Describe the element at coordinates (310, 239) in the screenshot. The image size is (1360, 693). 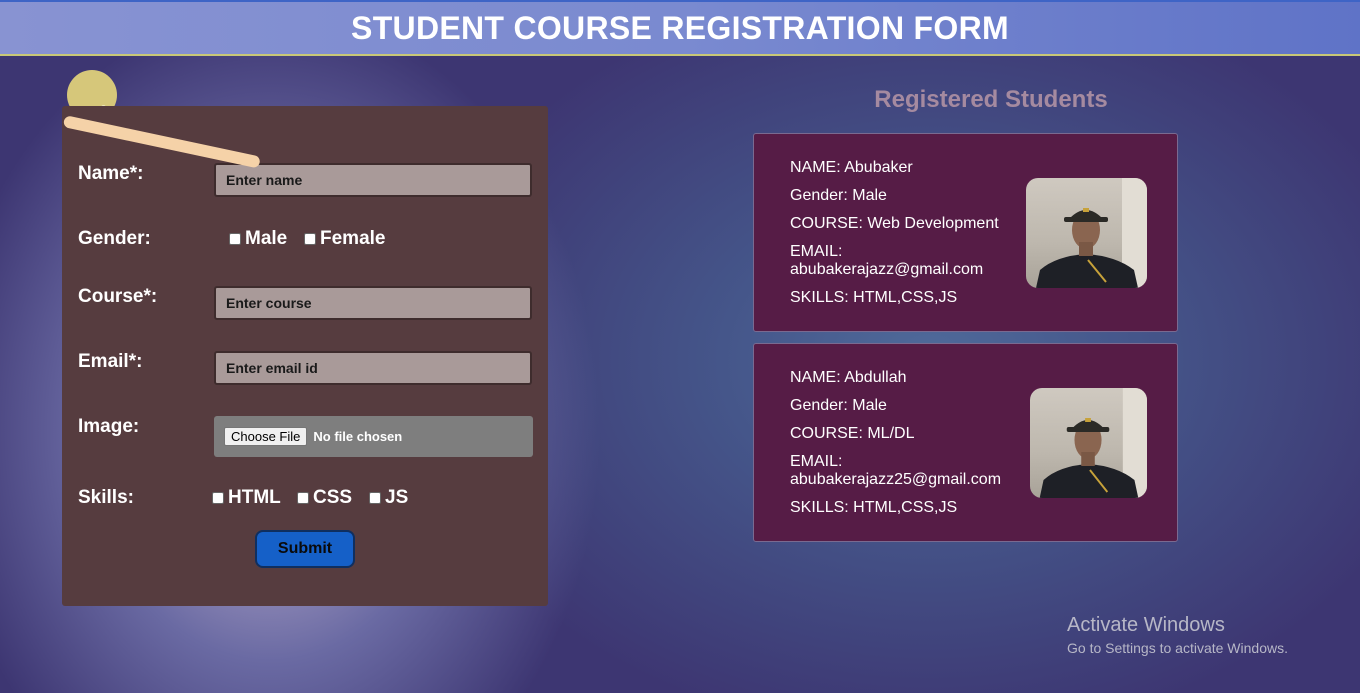
I see `gender-female-checkbox` at that location.